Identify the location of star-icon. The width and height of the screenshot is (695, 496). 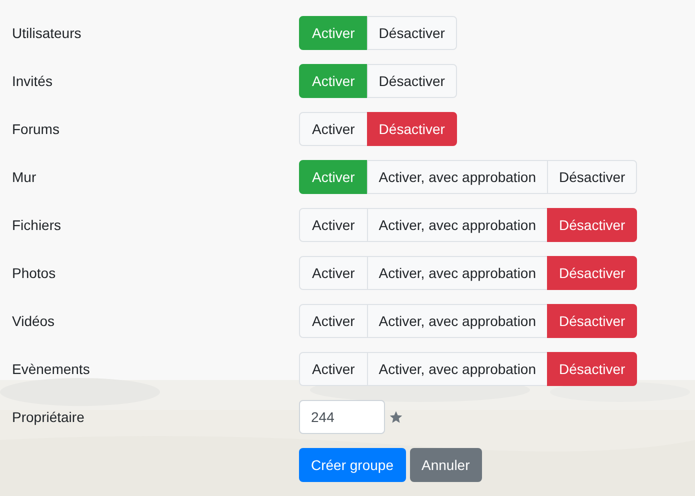
(396, 417).